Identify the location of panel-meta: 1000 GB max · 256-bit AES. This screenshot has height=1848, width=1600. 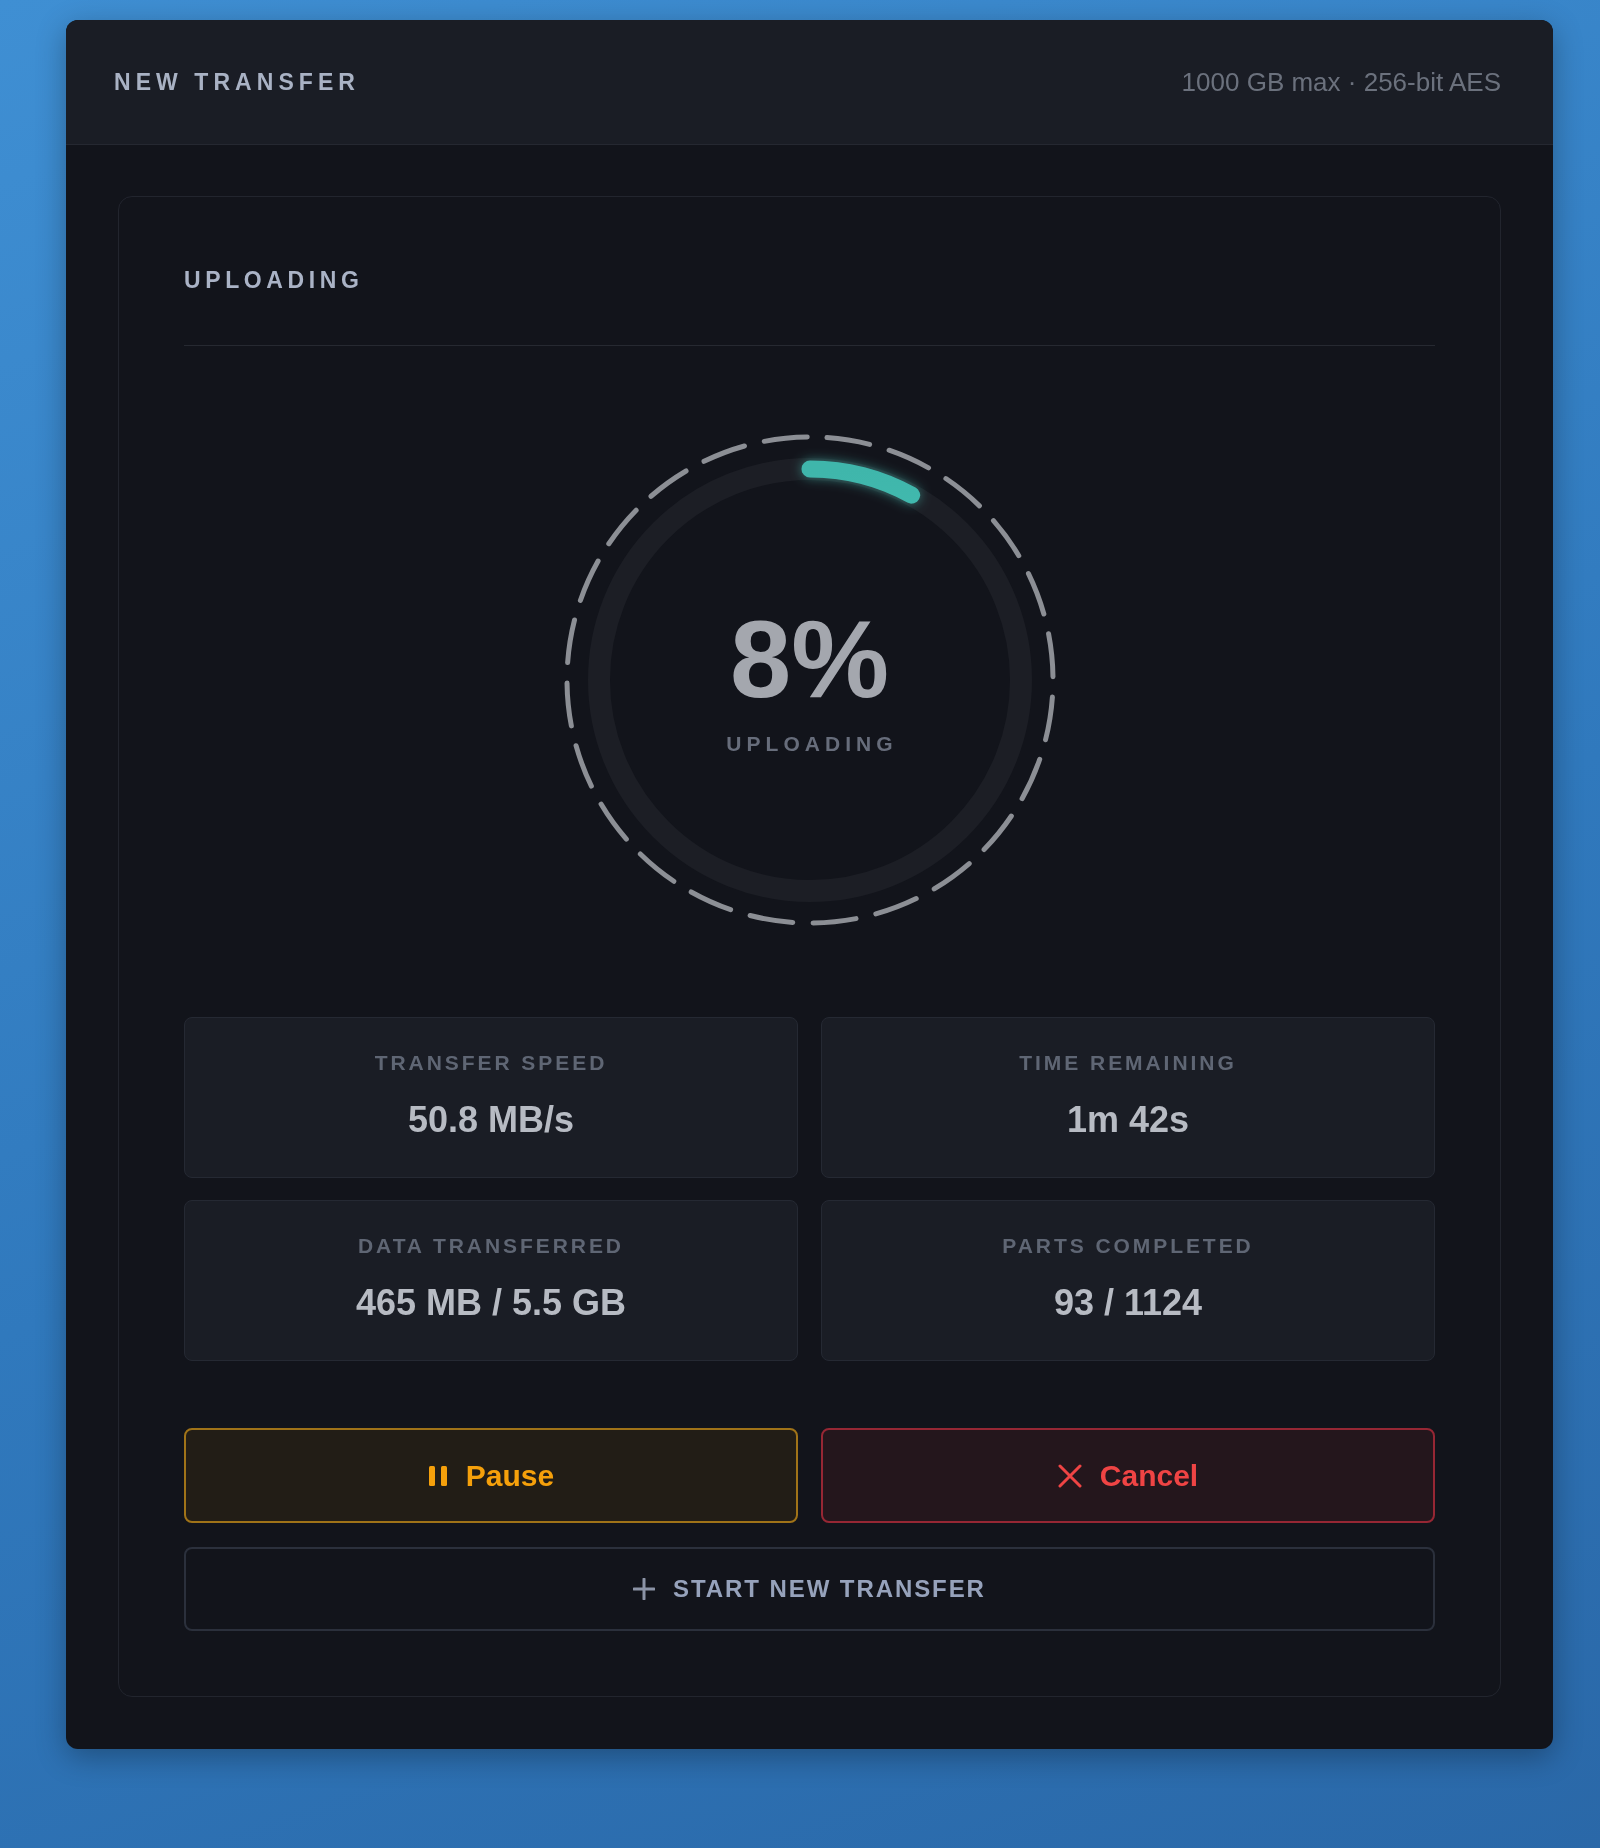
(1341, 82).